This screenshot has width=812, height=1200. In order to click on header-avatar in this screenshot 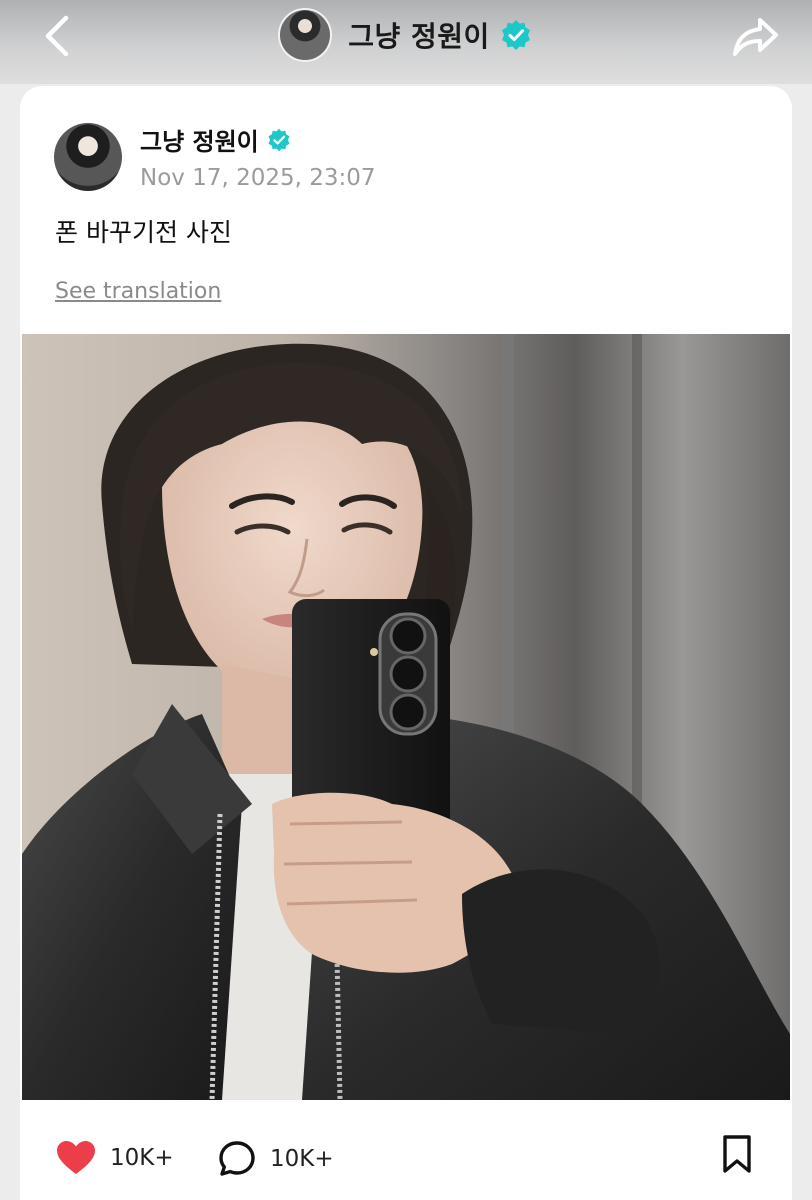, I will do `click(305, 35)`.